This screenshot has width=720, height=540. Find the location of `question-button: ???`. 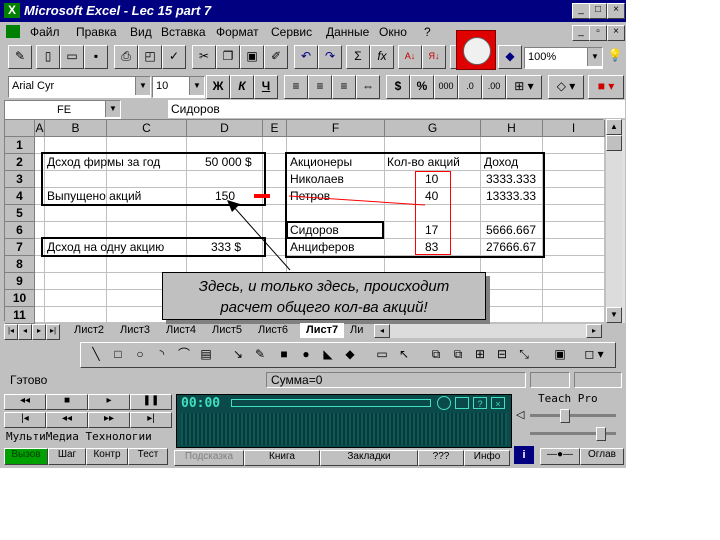

question-button: ??? is located at coordinates (441, 458).